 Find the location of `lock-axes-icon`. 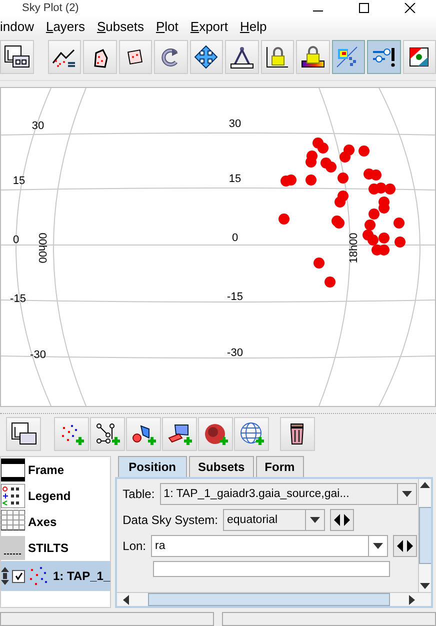

lock-axes-icon is located at coordinates (277, 57).